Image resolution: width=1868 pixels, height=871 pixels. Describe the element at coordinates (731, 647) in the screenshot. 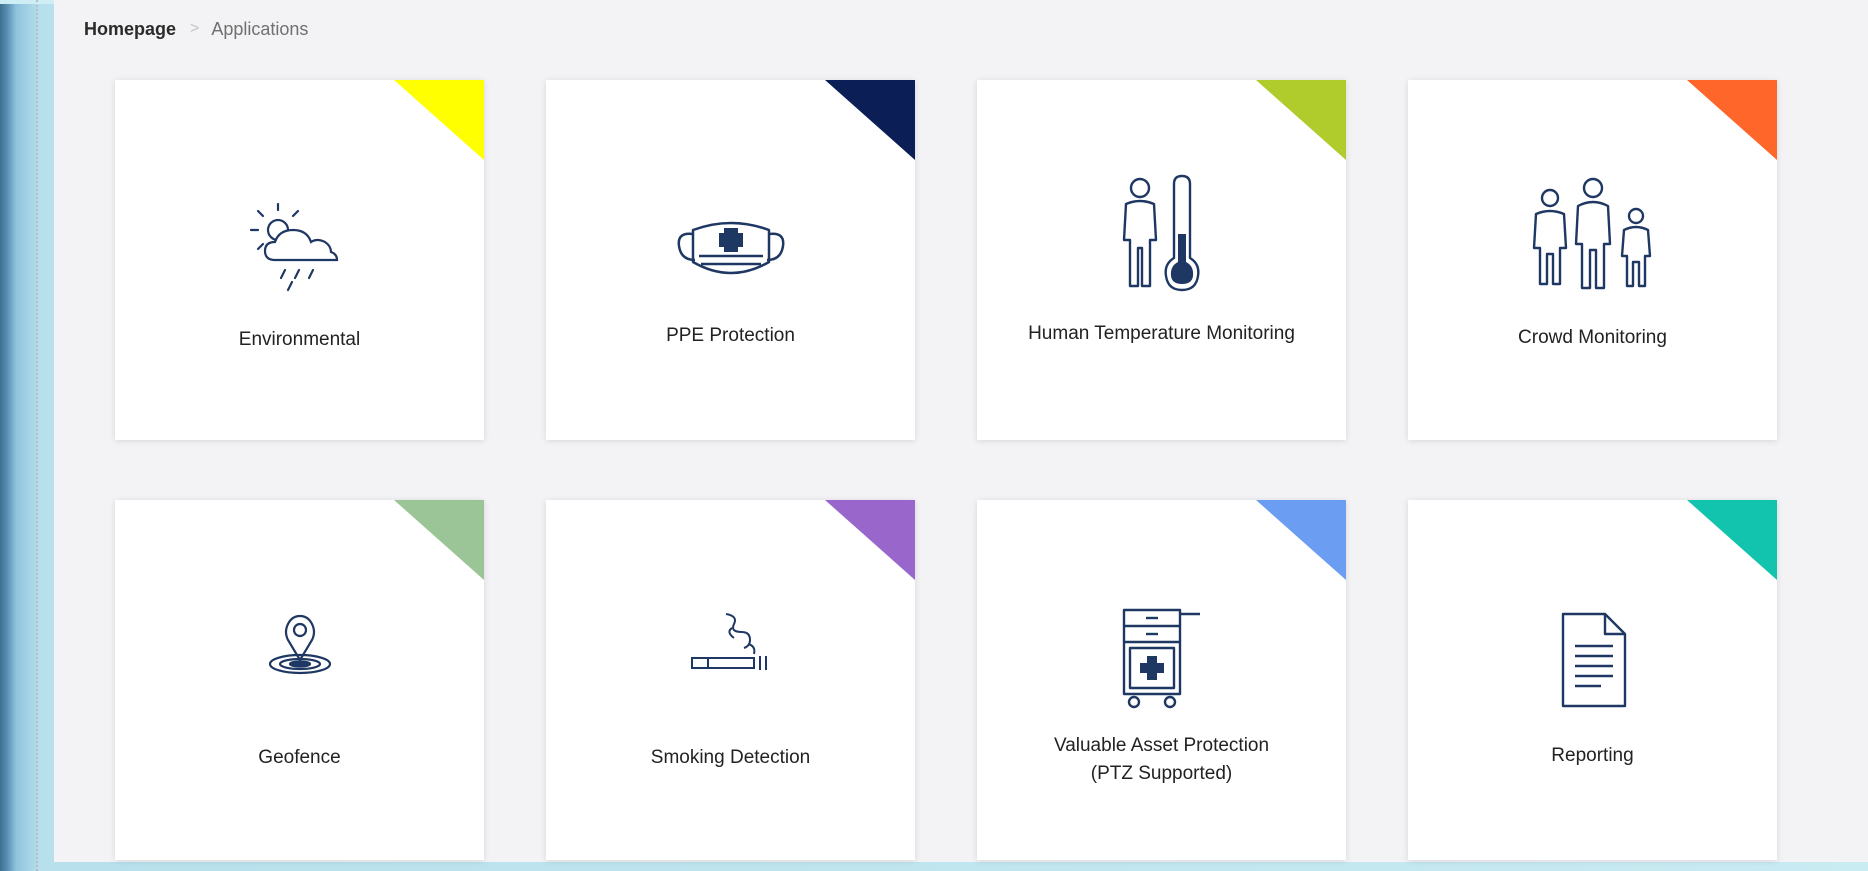

I see `cigarette-smoke-icon` at that location.